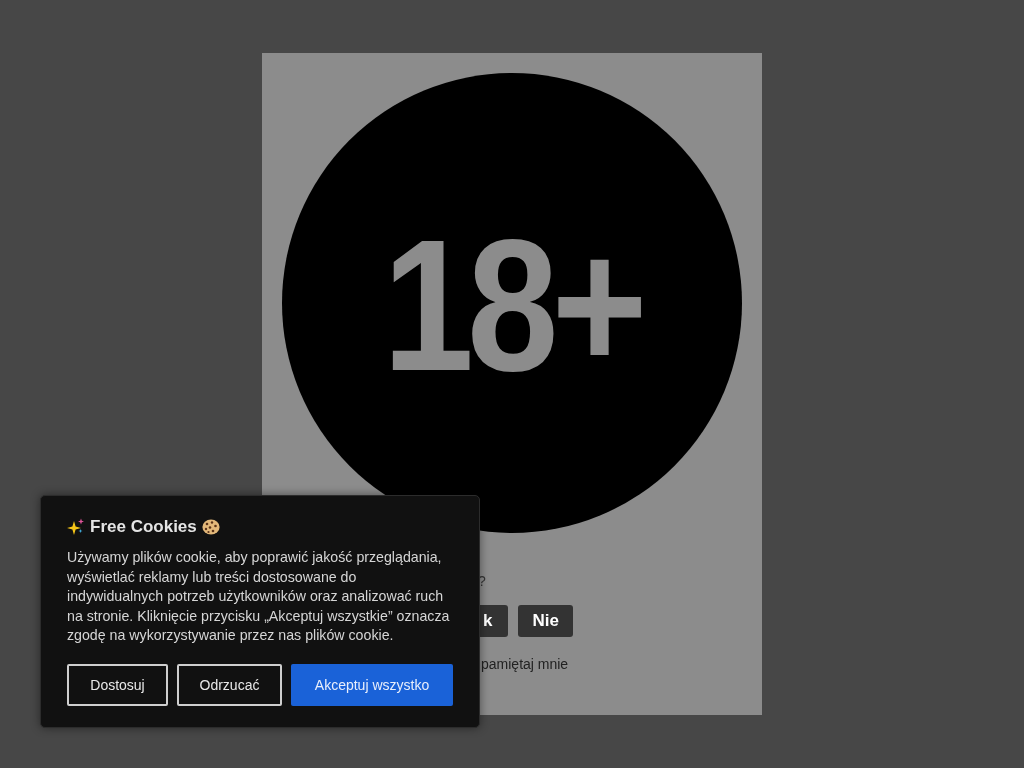 Image resolution: width=1024 pixels, height=768 pixels. What do you see at coordinates (76, 527) in the screenshot?
I see `sparkles-icon` at bounding box center [76, 527].